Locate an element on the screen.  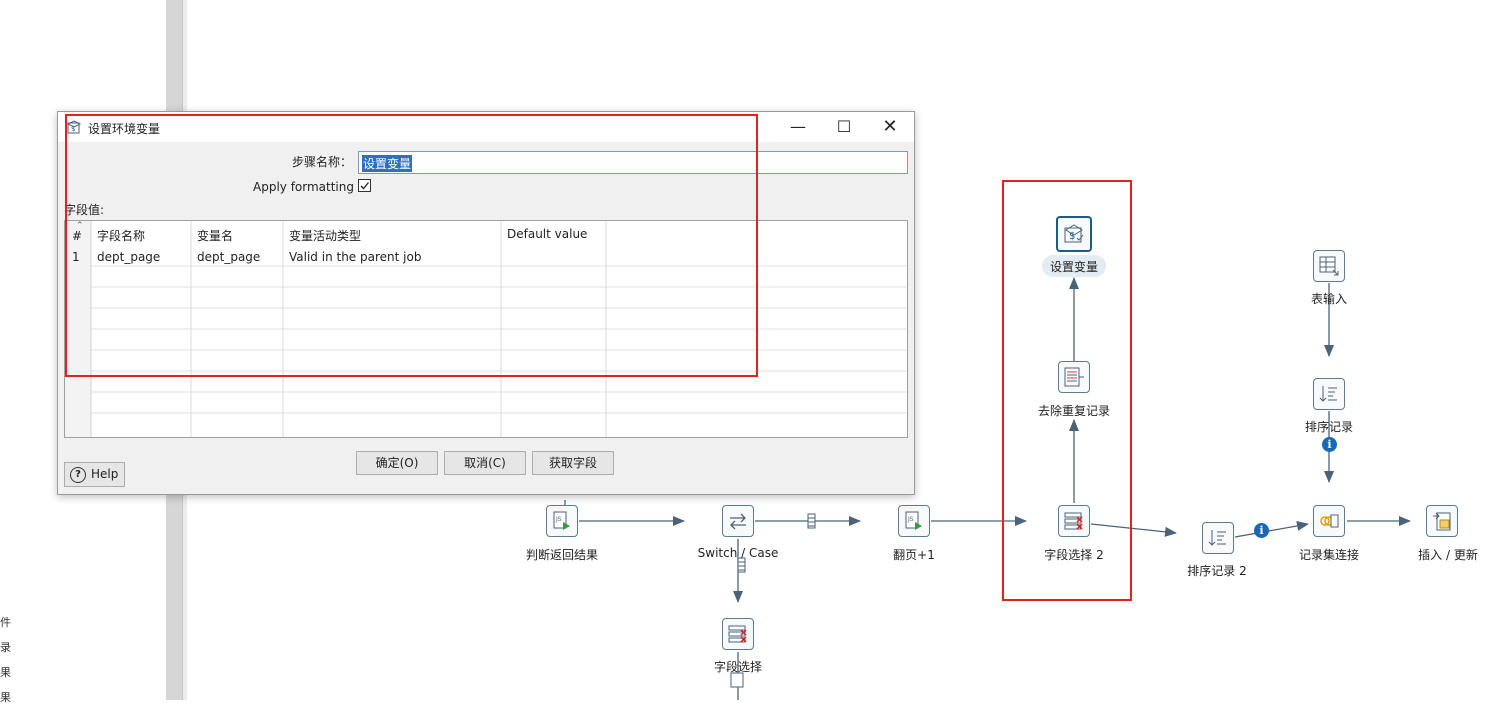
step-label: 排序记录 is located at coordinates (1329, 427).